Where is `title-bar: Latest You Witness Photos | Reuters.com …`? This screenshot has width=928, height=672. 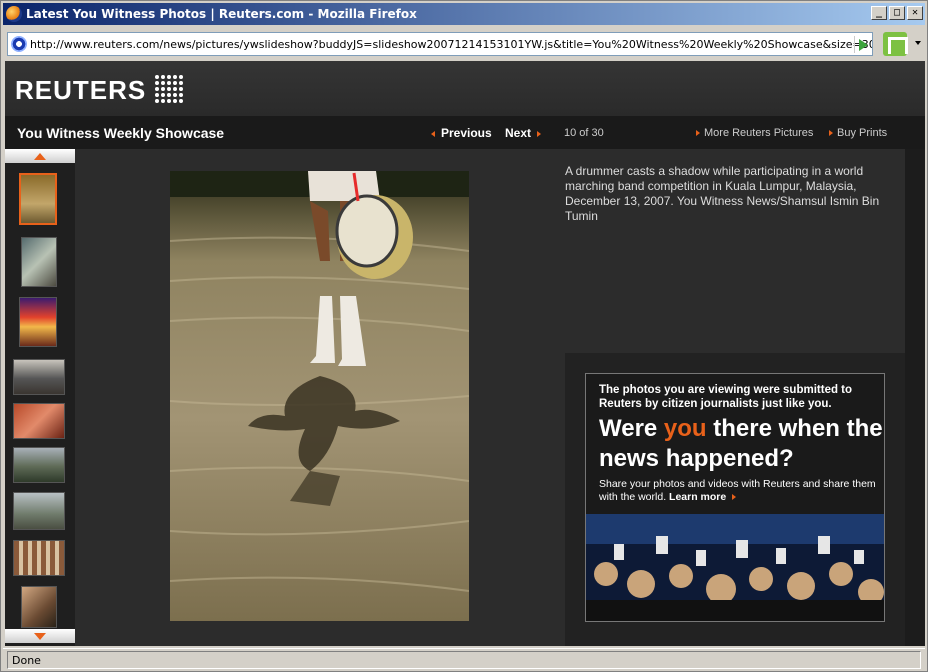 title-bar: Latest You Witness Photos | Reuters.com … is located at coordinates (464, 14).